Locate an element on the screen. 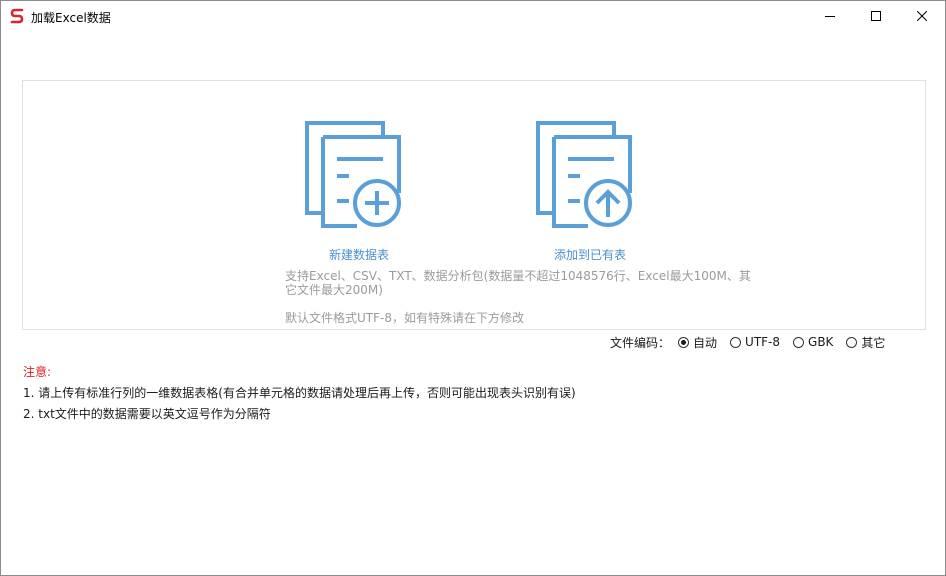 The image size is (946, 576). document-plus-icon is located at coordinates (353, 174).